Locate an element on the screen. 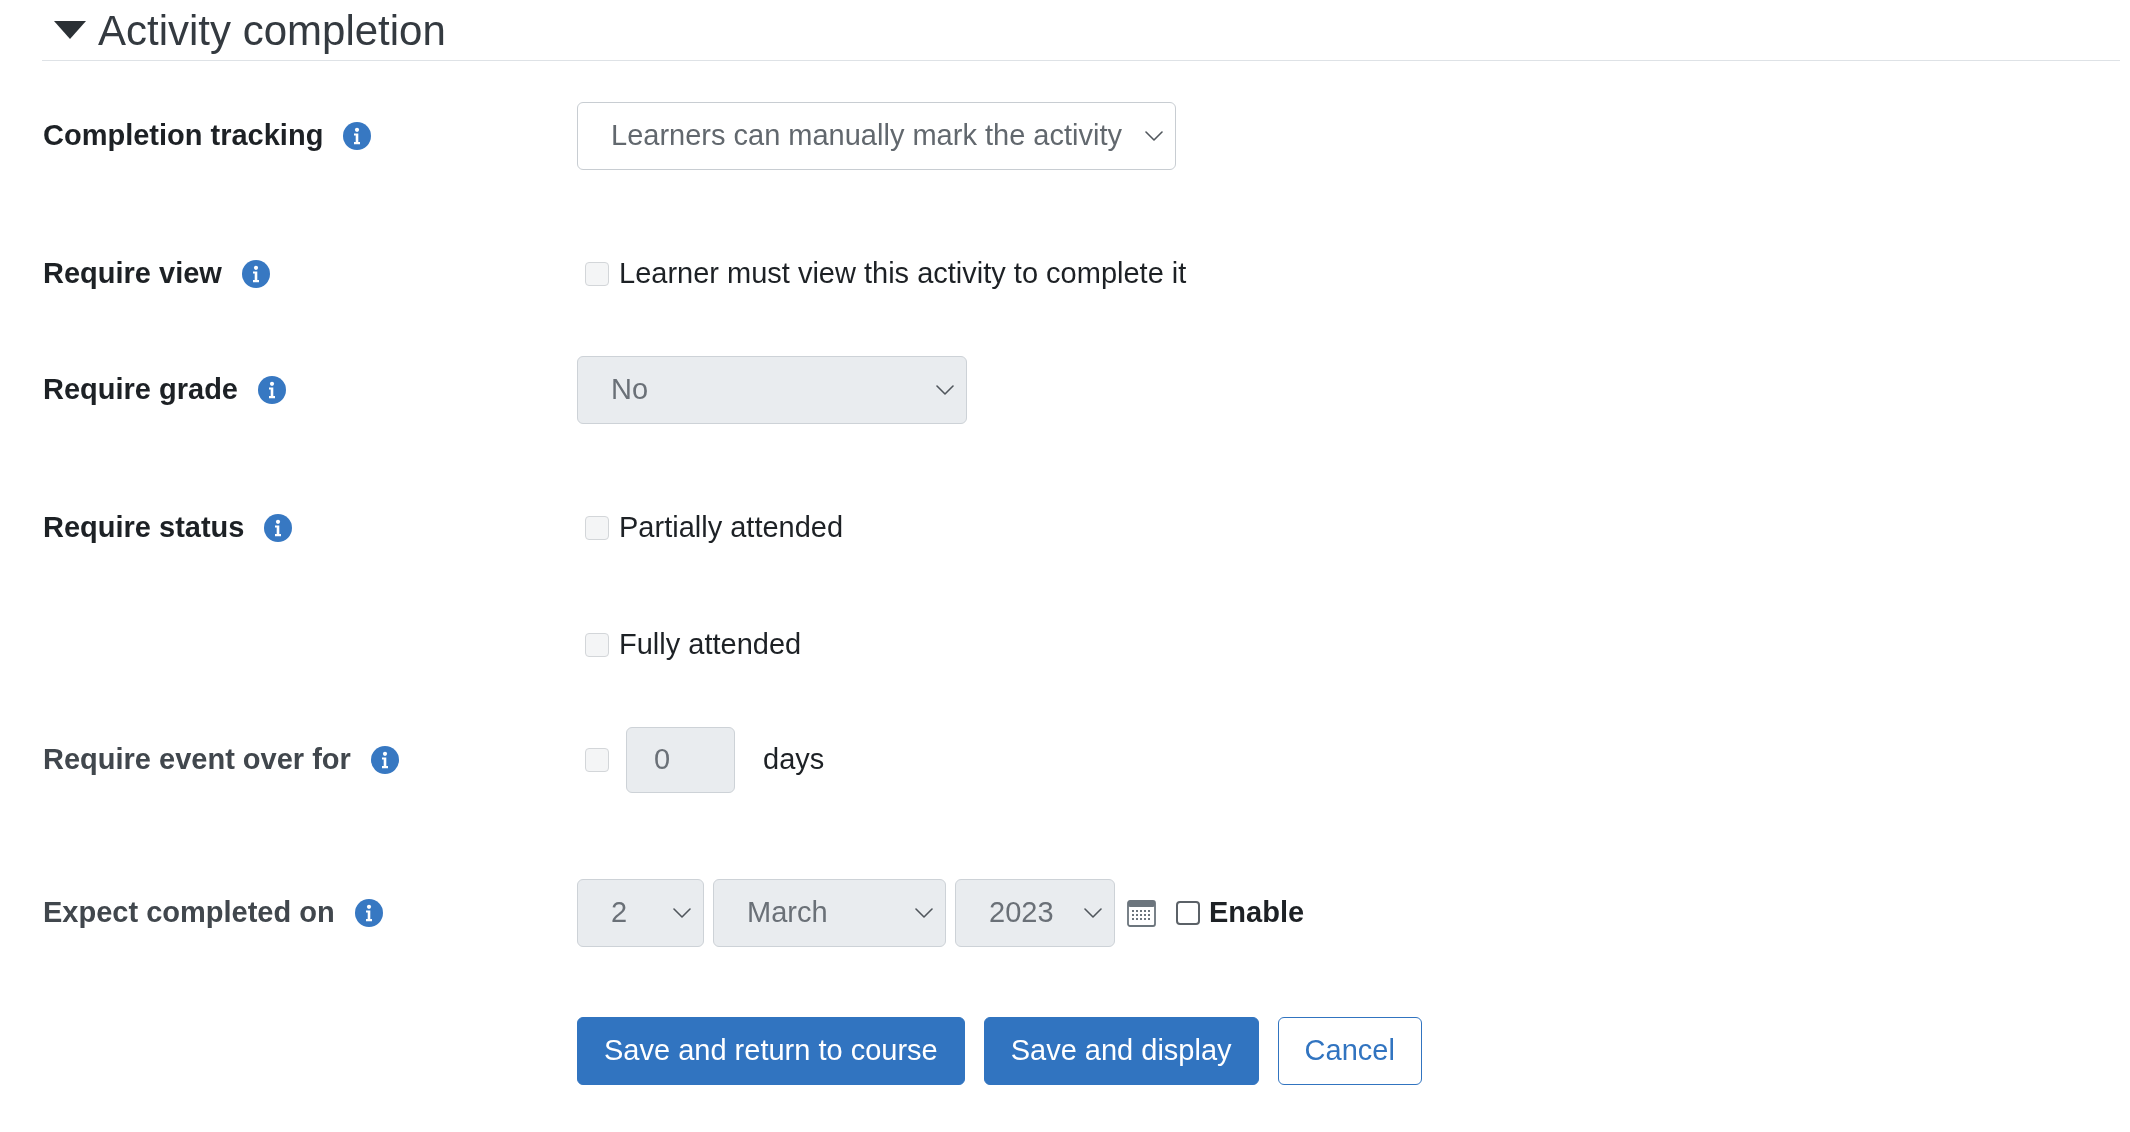 This screenshot has width=2130, height=1132. caret-down-icon is located at coordinates (70, 30).